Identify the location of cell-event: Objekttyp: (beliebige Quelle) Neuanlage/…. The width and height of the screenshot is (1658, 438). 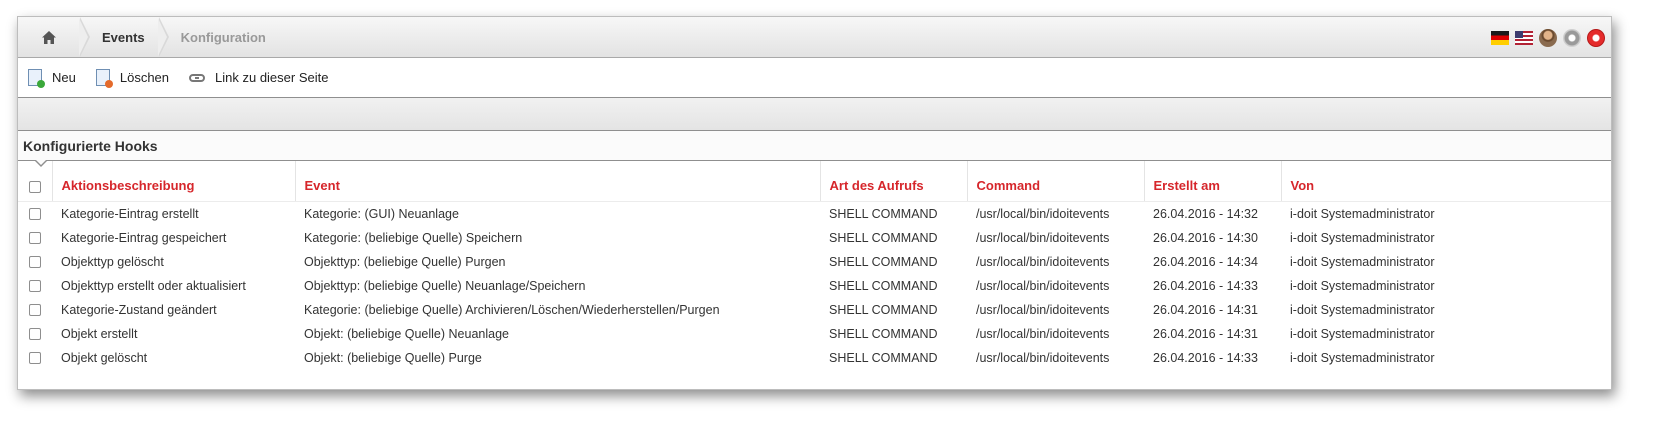
(445, 285).